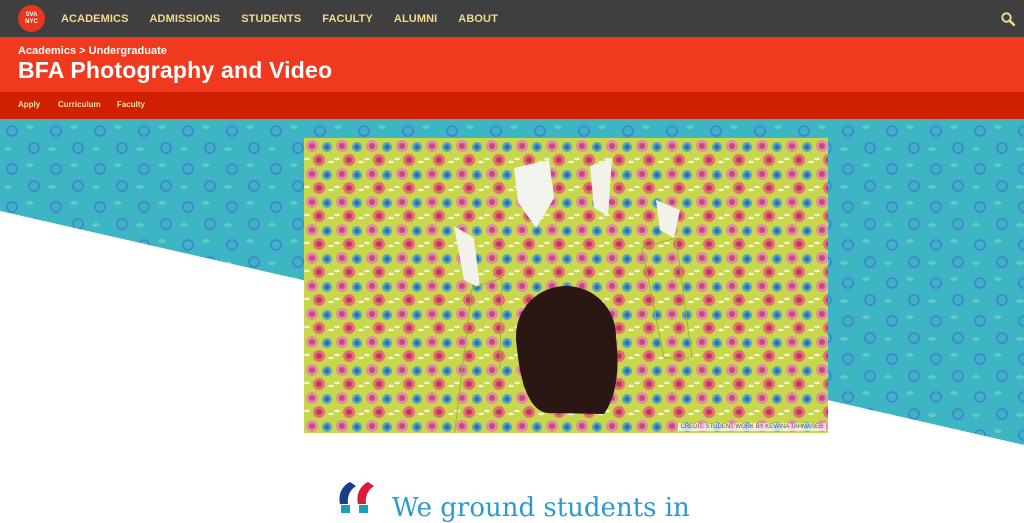  I want to click on breadcrumb-undergraduate: Undergraduate, so click(128, 51).